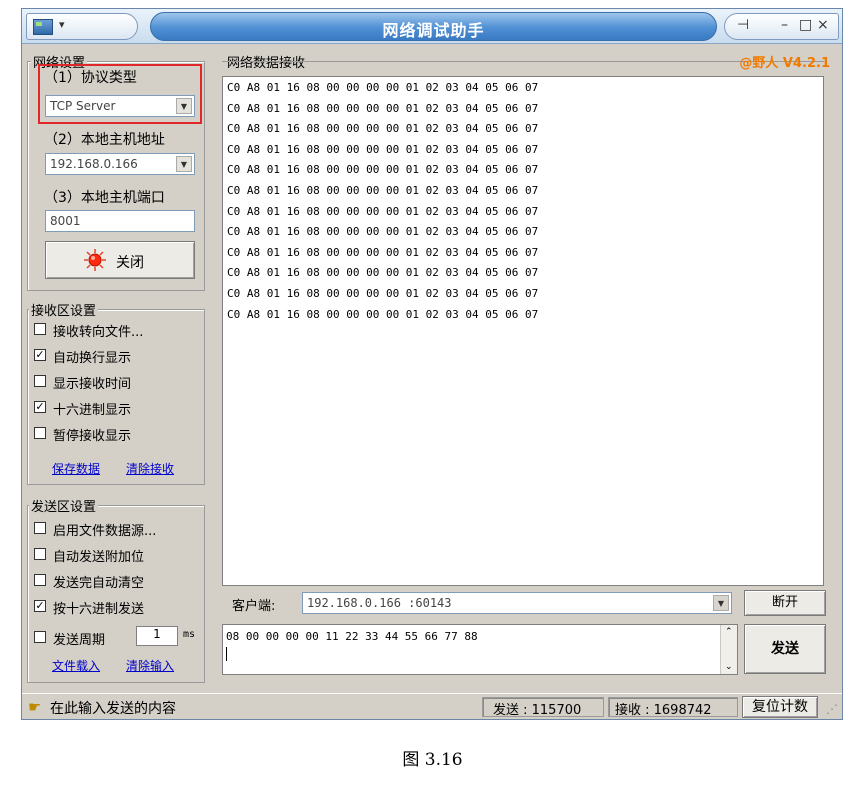 This screenshot has height=786, width=865. I want to click on protocol-type-value: TCP Server, so click(83, 106).